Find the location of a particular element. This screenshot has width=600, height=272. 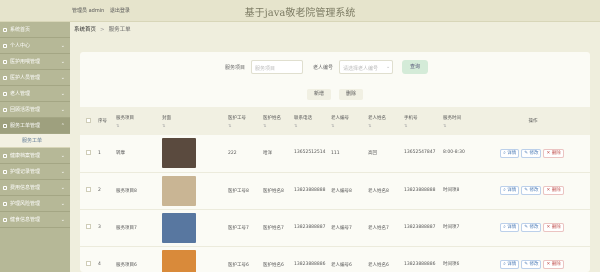

column-header: 封面 ⇅ is located at coordinates (195, 121).